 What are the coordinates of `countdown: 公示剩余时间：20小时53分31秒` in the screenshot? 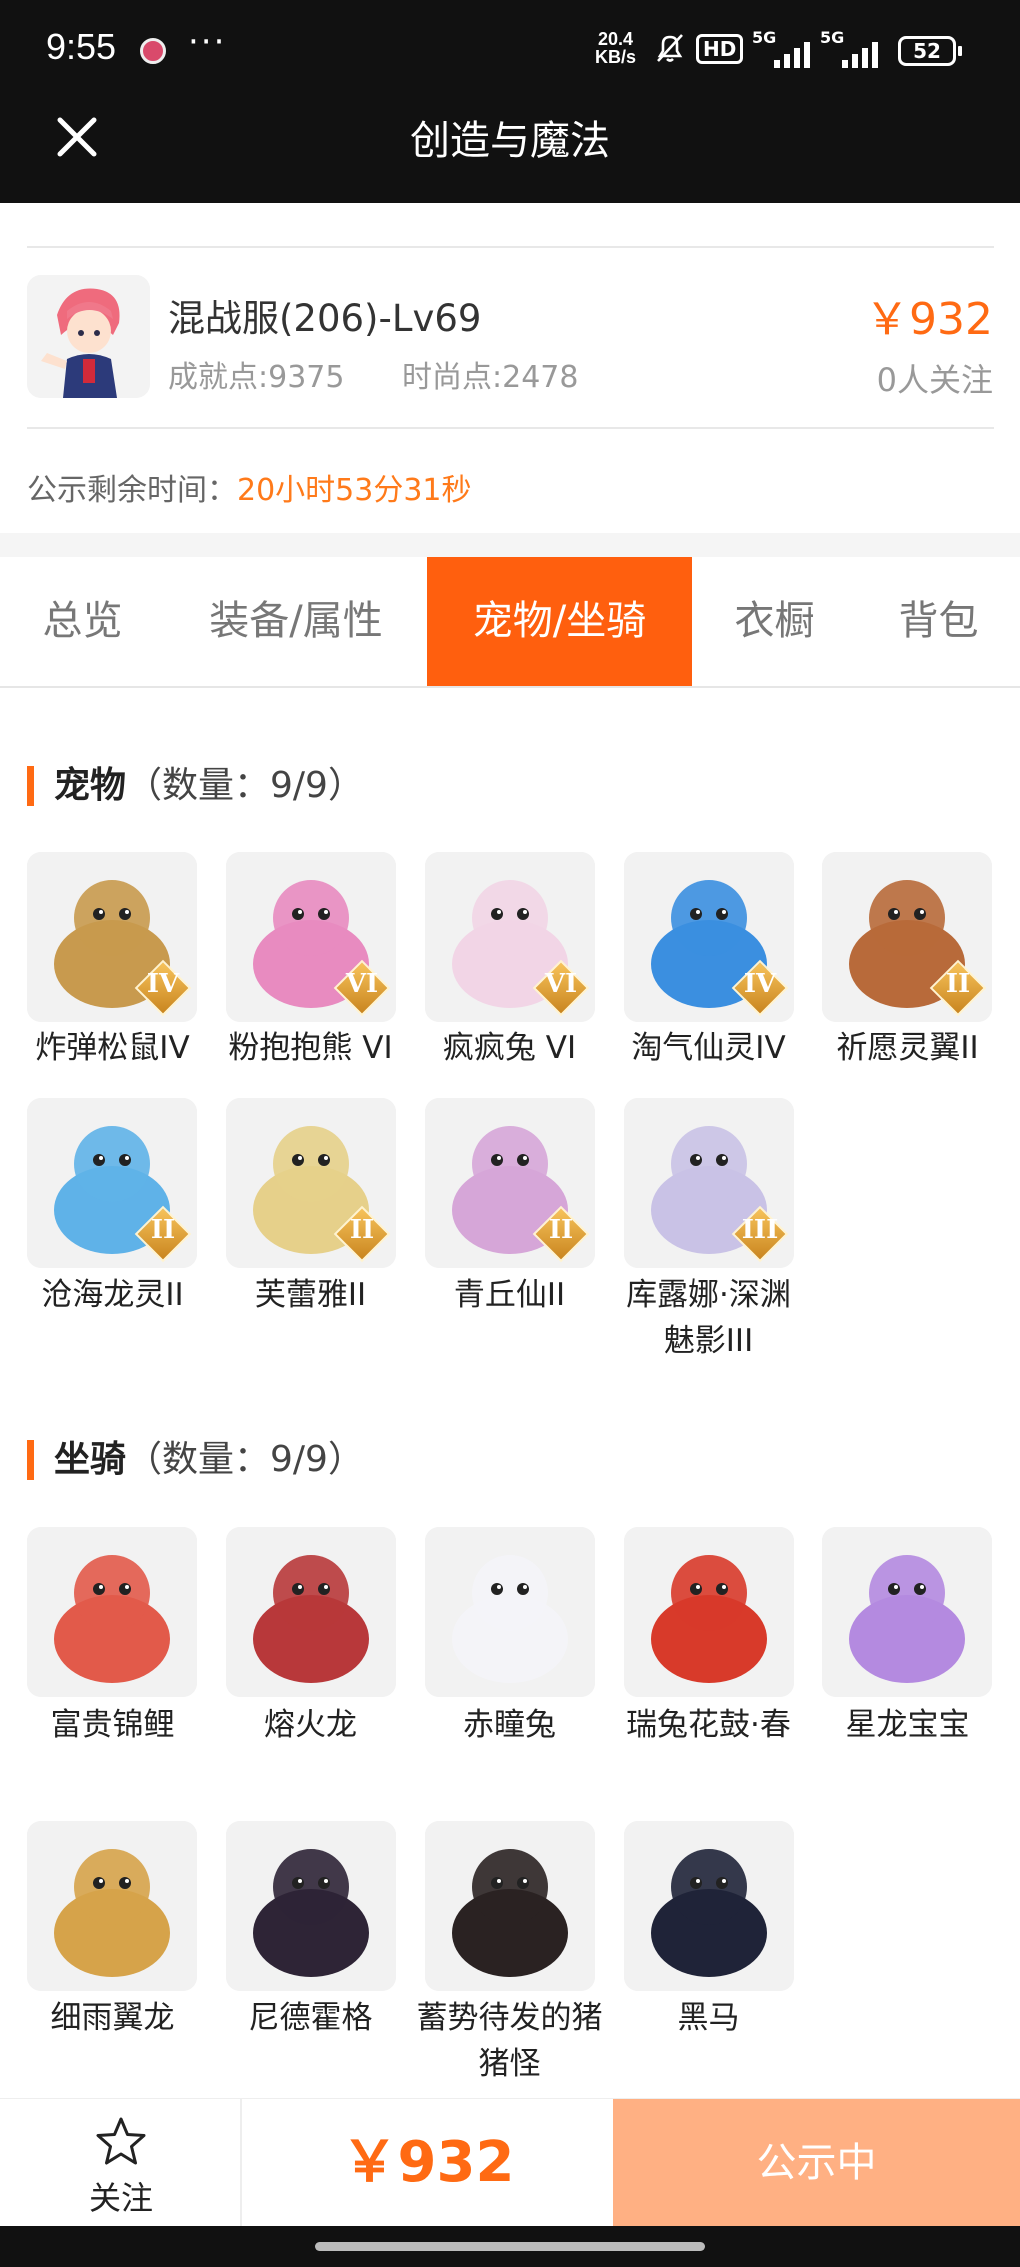 It's located at (249, 487).